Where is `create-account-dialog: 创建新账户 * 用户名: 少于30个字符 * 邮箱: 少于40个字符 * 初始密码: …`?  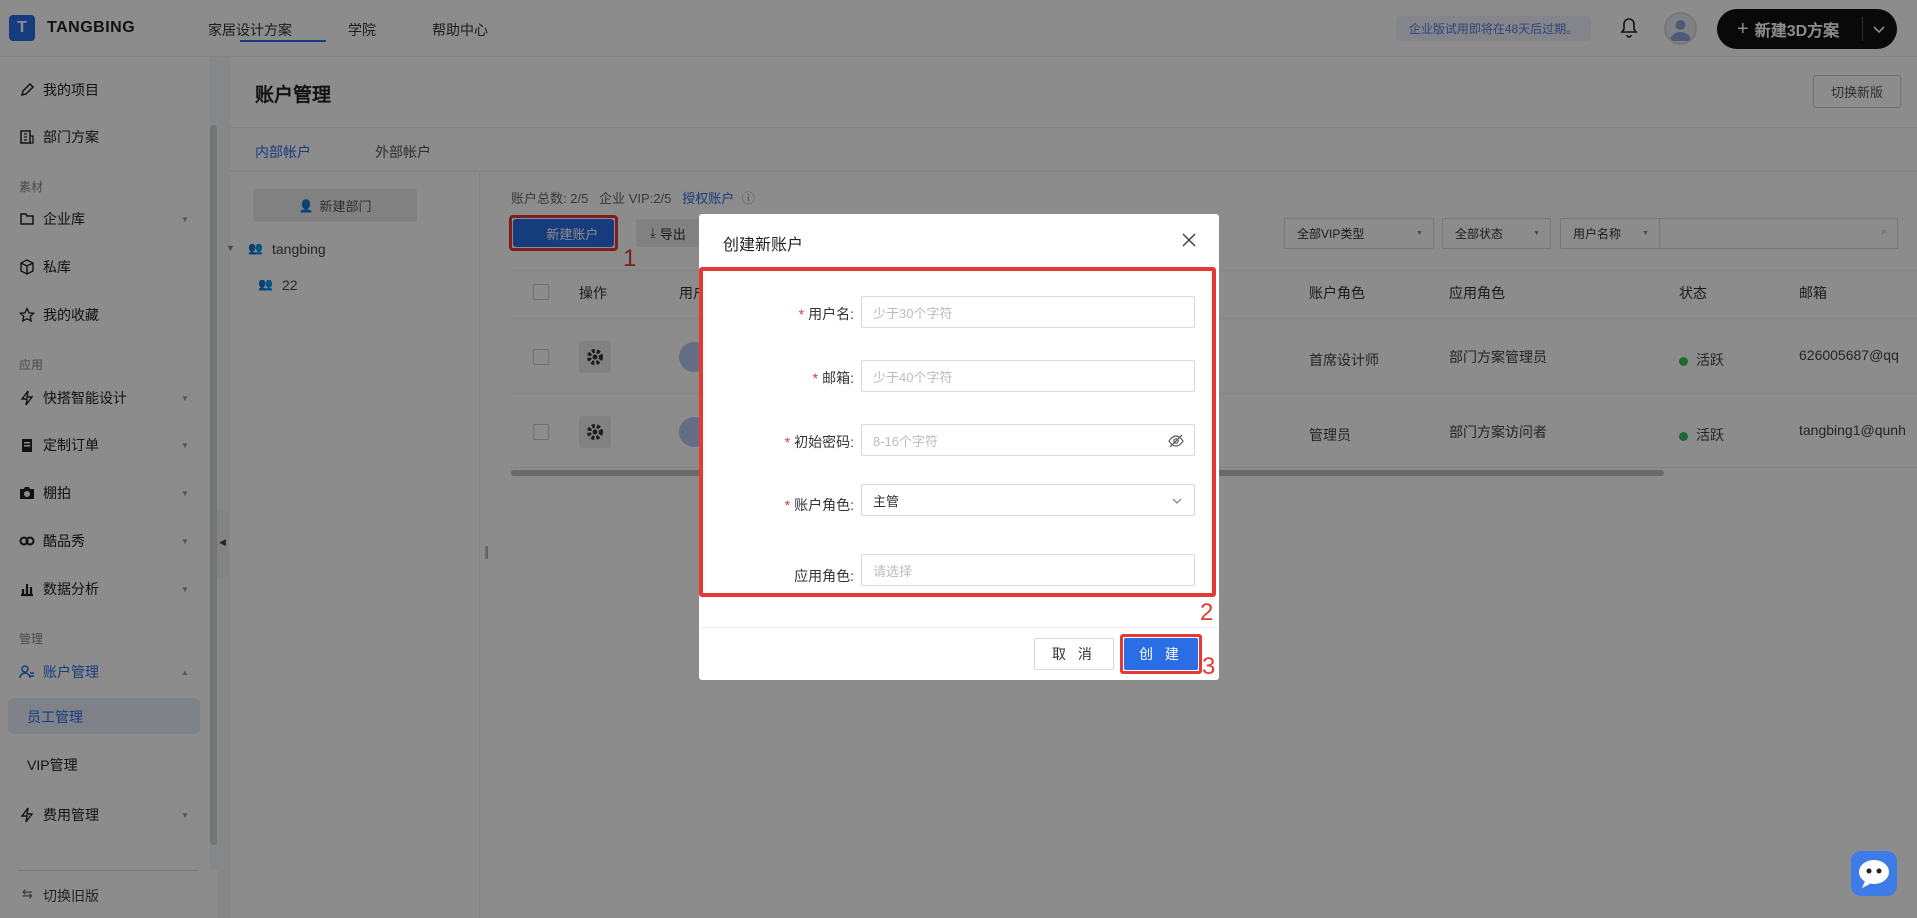
create-account-dialog: 创建新账户 * 用户名: 少于30个字符 * 邮箱: 少于40个字符 * 初始密码: … is located at coordinates (959, 447).